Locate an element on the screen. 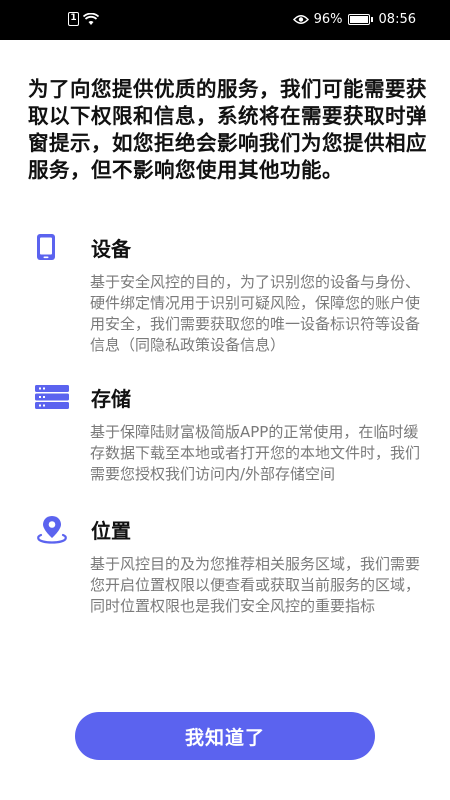 This screenshot has height=800, width=450. location-icon is located at coordinates (55, 529).